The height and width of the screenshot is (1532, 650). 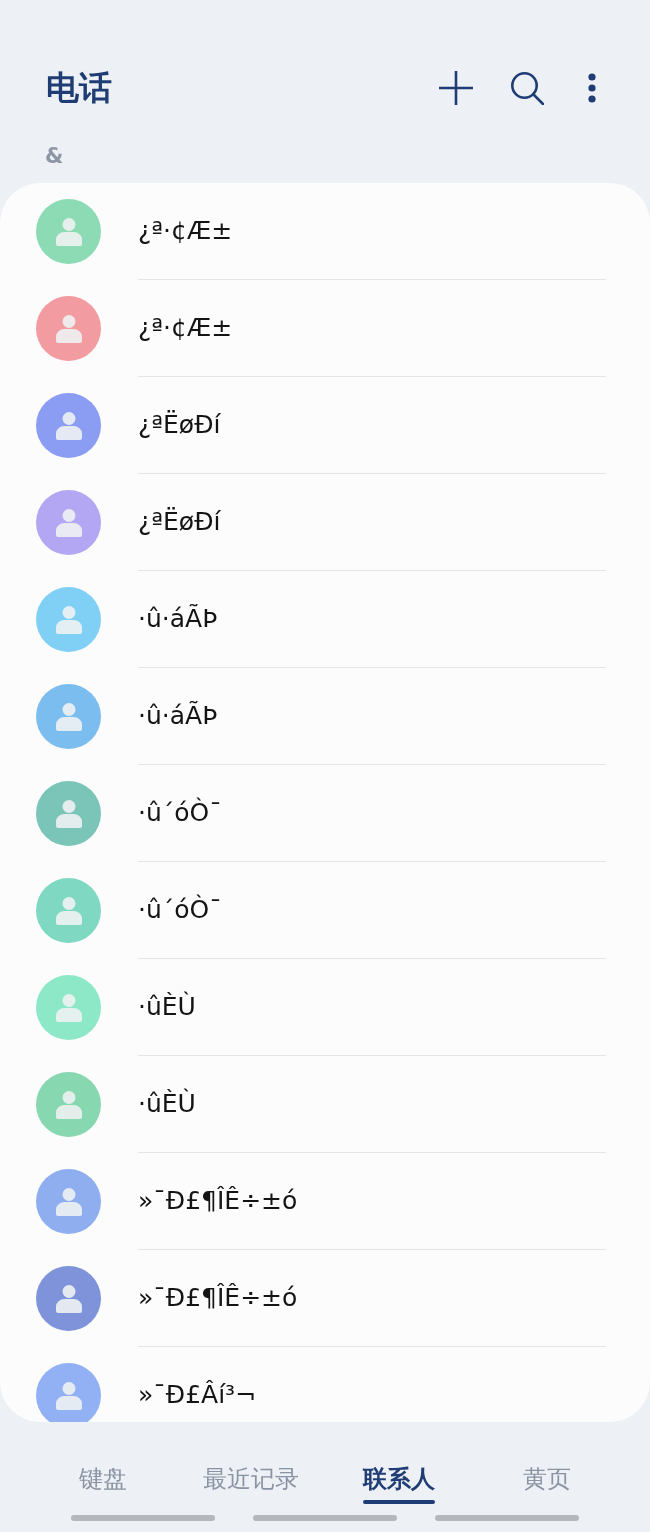 I want to click on contact-name: »¯Ð£Âí³¬, so click(x=197, y=1395).